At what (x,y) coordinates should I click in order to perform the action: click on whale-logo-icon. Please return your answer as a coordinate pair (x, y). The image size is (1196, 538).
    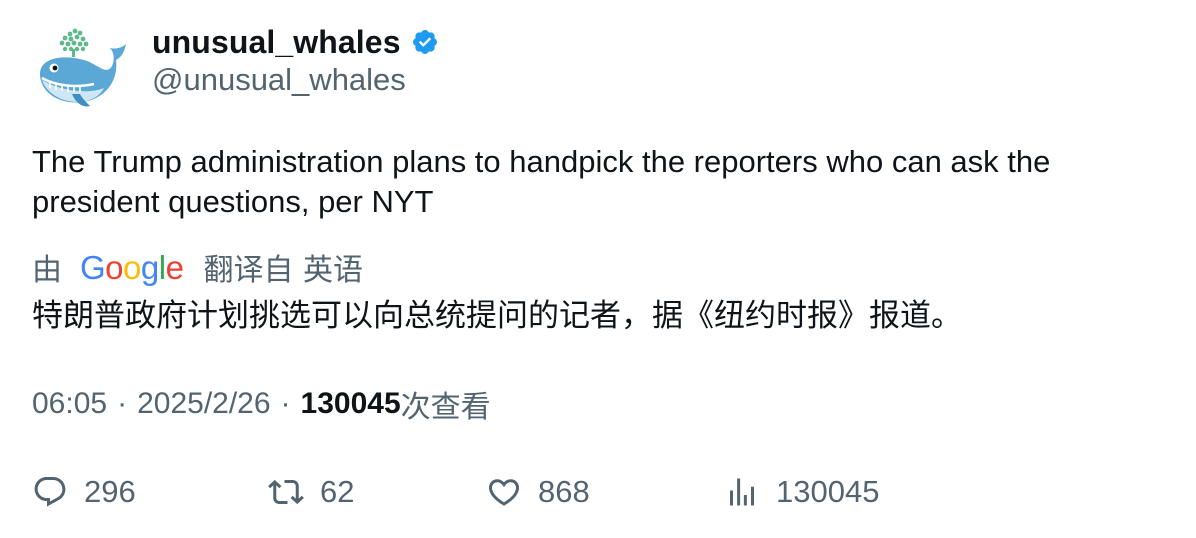
    Looking at the image, I should click on (83, 67).